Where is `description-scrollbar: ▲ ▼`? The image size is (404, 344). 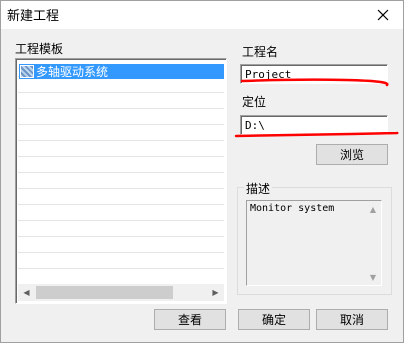 description-scrollbar: ▲ ▼ is located at coordinates (373, 243).